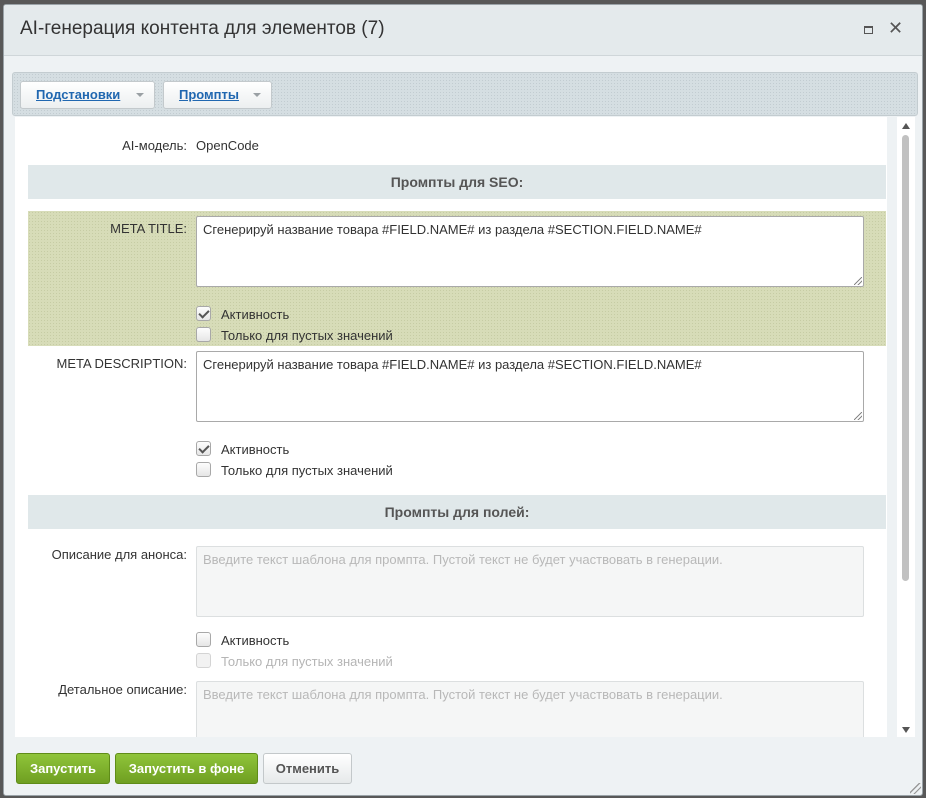  What do you see at coordinates (227, 145) in the screenshot?
I see `ai-model-value: OpenCode` at bounding box center [227, 145].